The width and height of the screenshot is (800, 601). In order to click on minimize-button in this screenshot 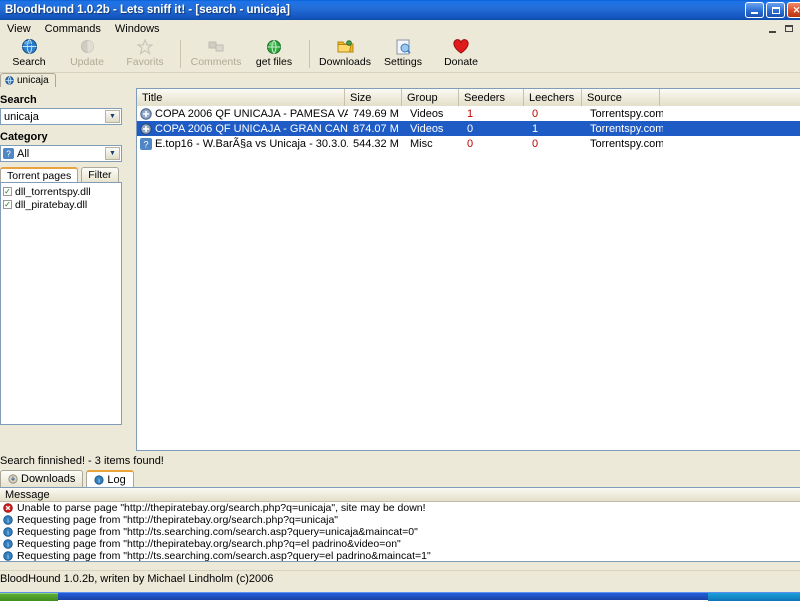, I will do `click(754, 10)`.